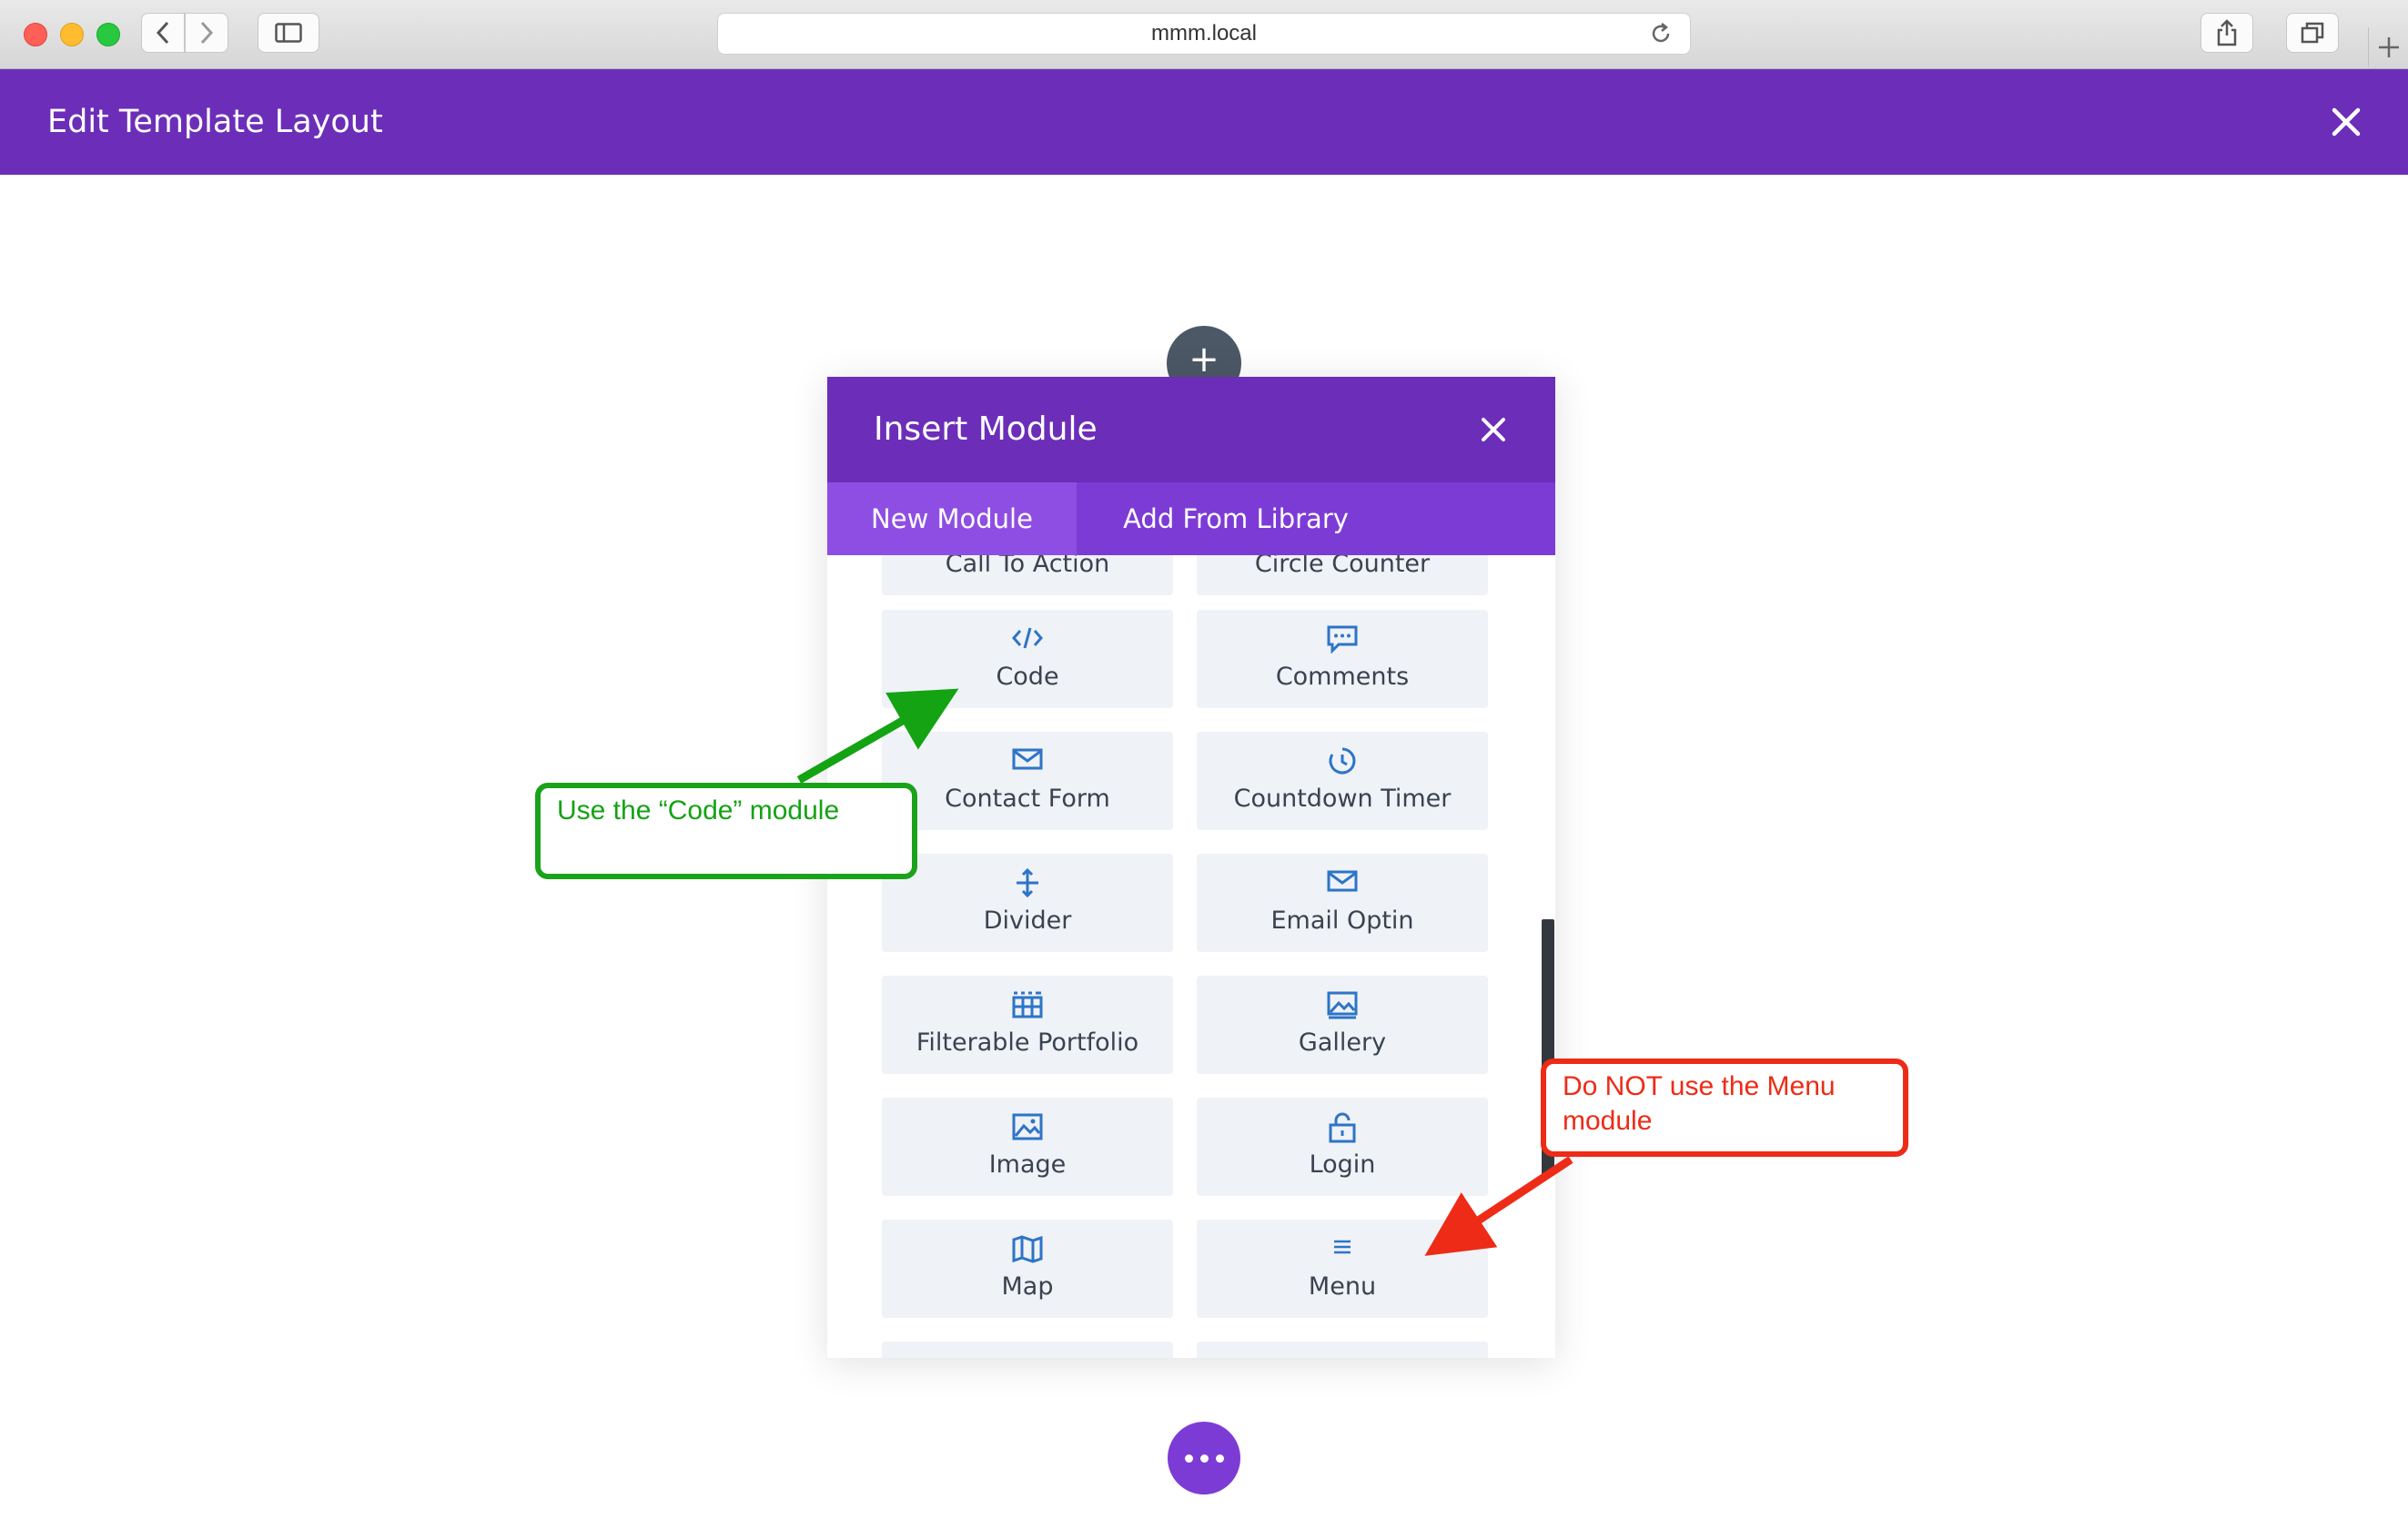 This screenshot has width=2408, height=1540. What do you see at coordinates (1342, 677) in the screenshot?
I see `module-label: Comments` at bounding box center [1342, 677].